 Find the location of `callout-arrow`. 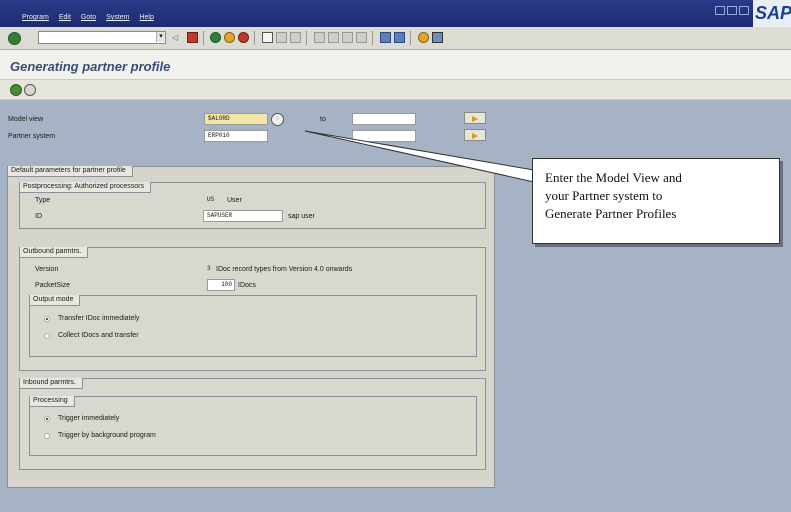

callout-arrow is located at coordinates (419, 156).